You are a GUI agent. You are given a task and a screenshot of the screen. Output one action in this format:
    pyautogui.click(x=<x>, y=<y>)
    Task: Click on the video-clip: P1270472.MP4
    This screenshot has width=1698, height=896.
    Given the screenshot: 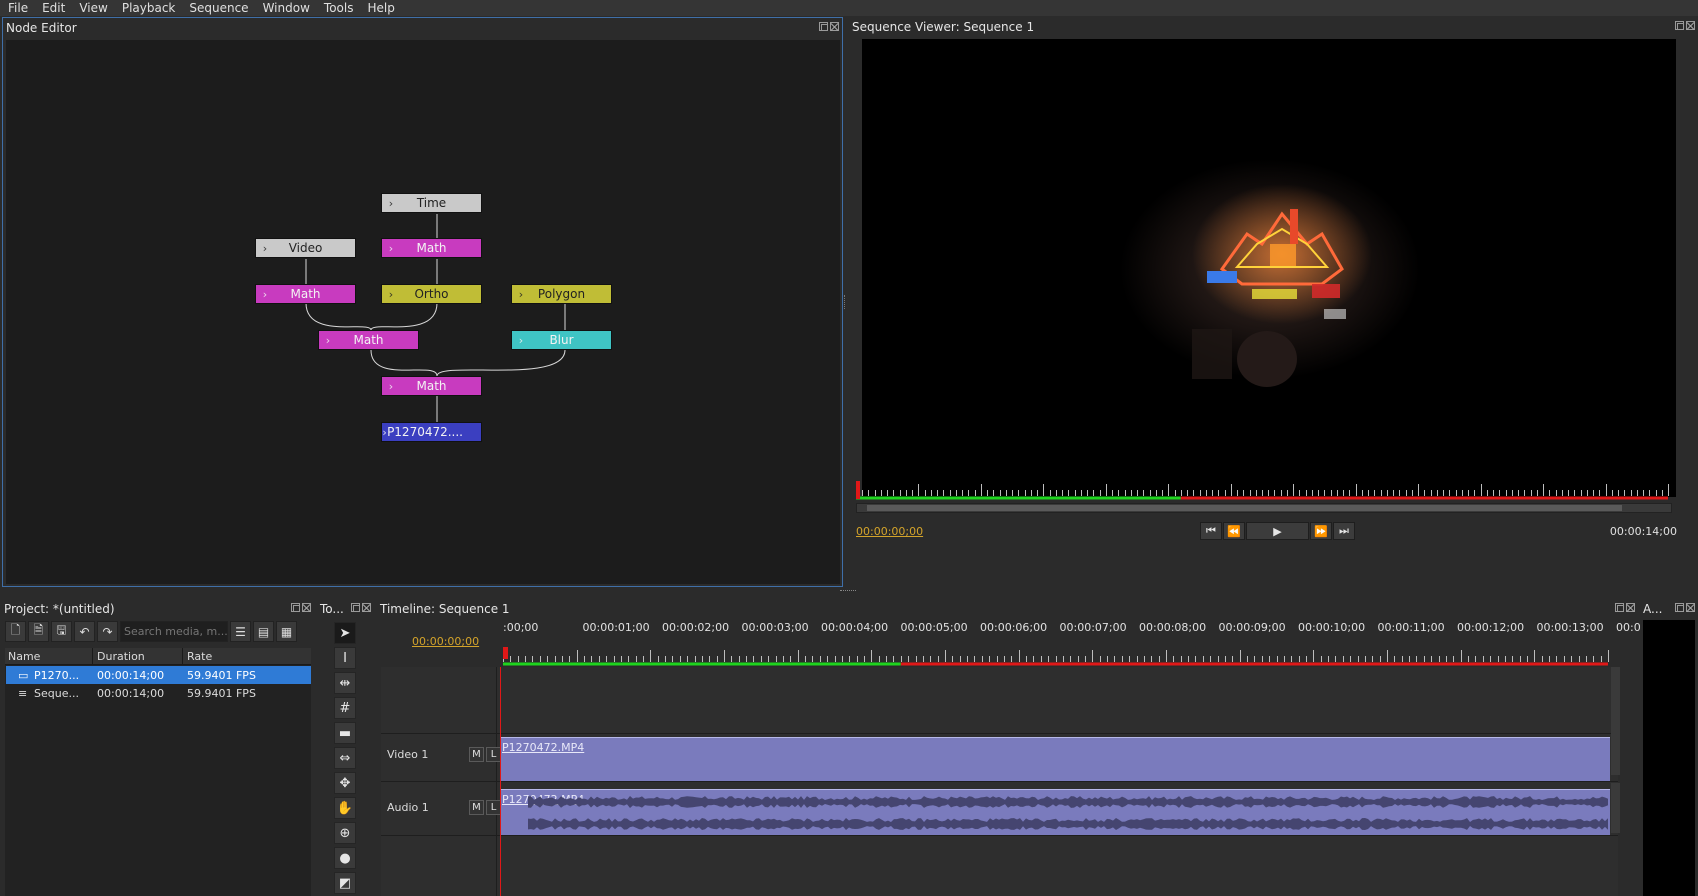 What is the action you would take?
    pyautogui.click(x=1055, y=759)
    